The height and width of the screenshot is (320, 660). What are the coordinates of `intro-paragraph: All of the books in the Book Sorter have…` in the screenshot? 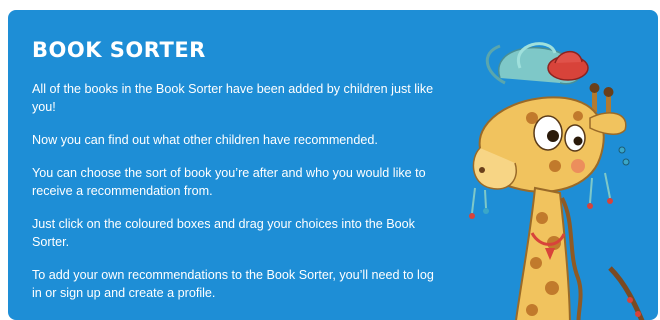 It's located at (233, 98).